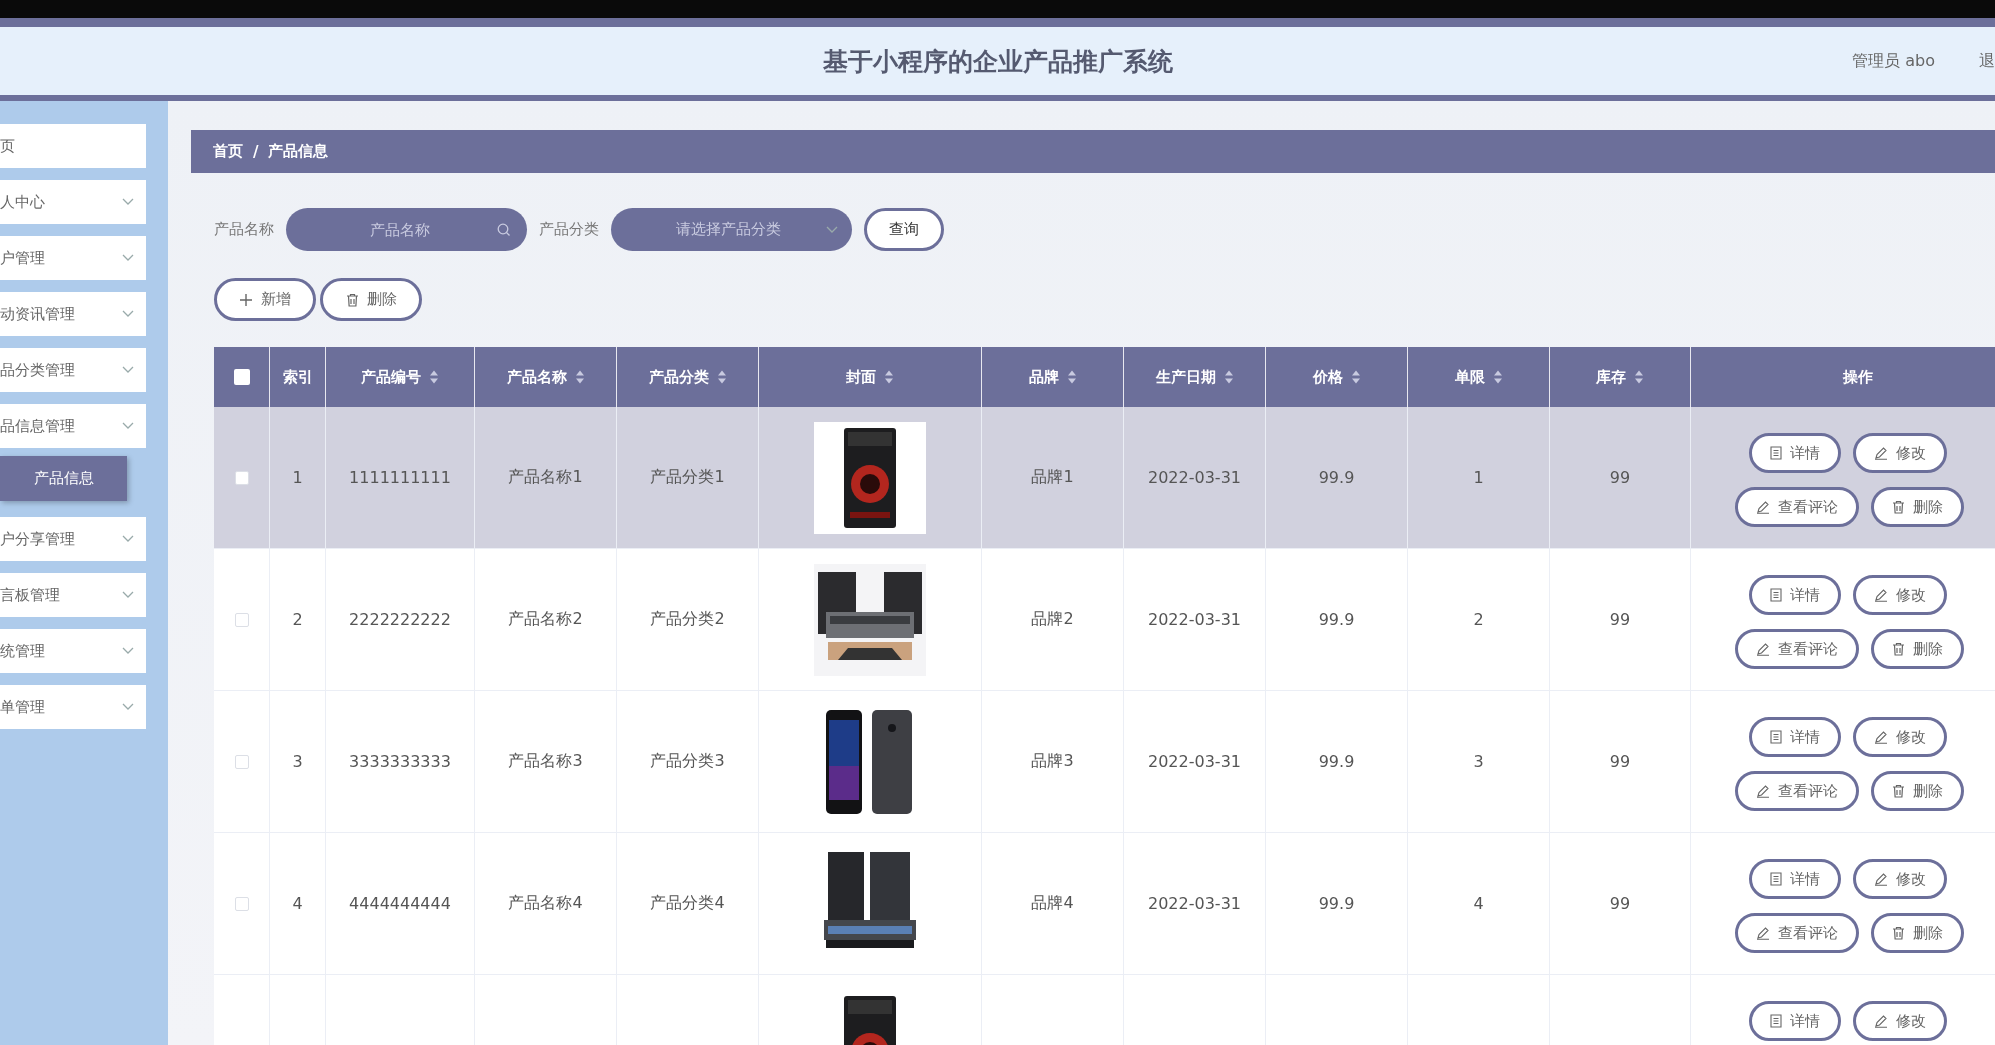 Image resolution: width=1995 pixels, height=1045 pixels. Describe the element at coordinates (265, 299) in the screenshot. I see `add-button: 新增` at that location.